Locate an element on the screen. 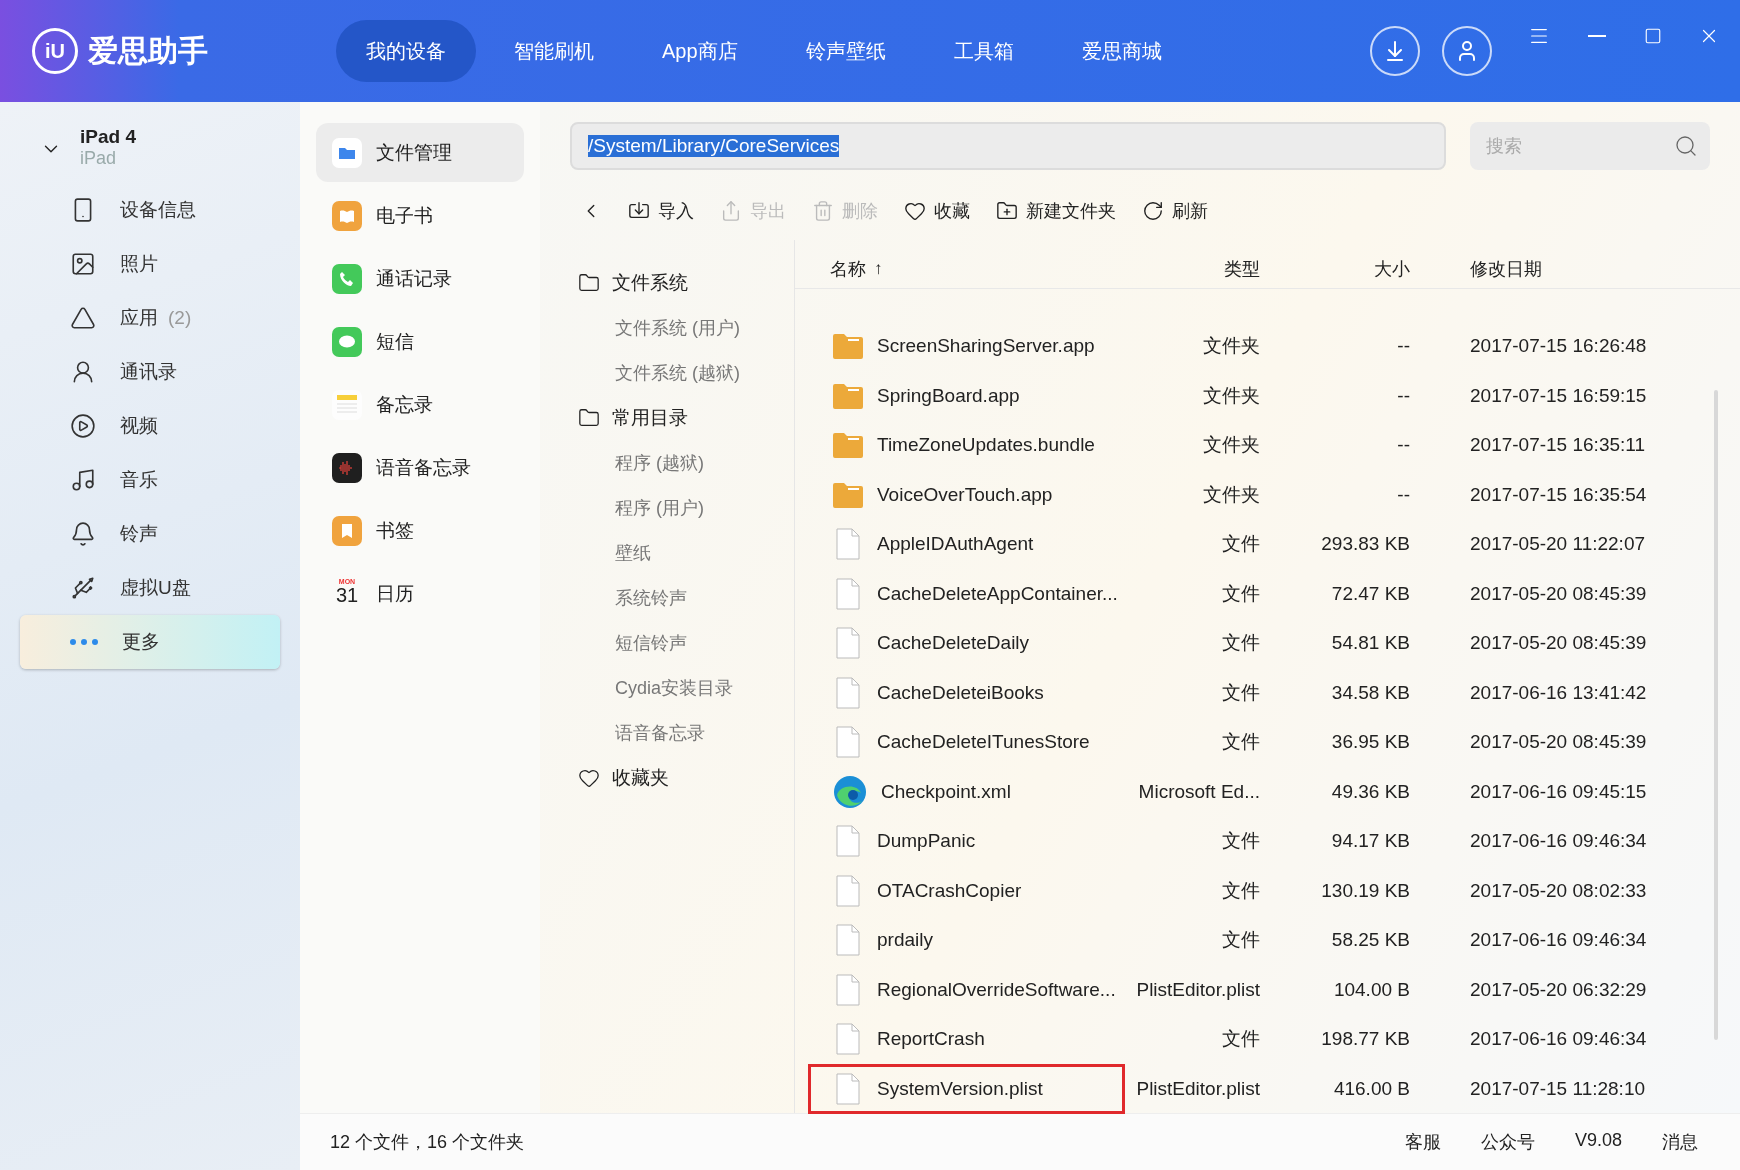 Image resolution: width=1740 pixels, height=1170 pixels. device-model: iPad is located at coordinates (99, 158).